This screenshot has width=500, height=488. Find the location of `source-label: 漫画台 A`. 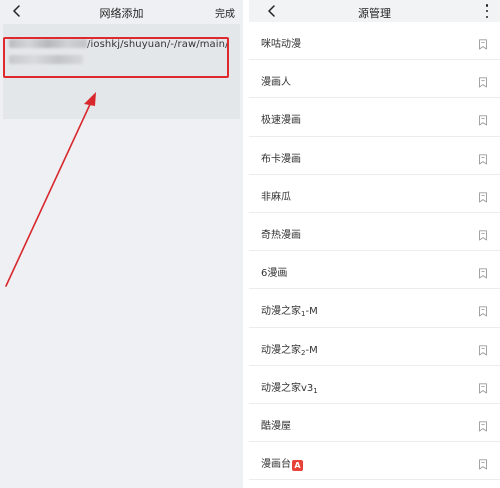

source-label: 漫画台 A is located at coordinates (282, 463).